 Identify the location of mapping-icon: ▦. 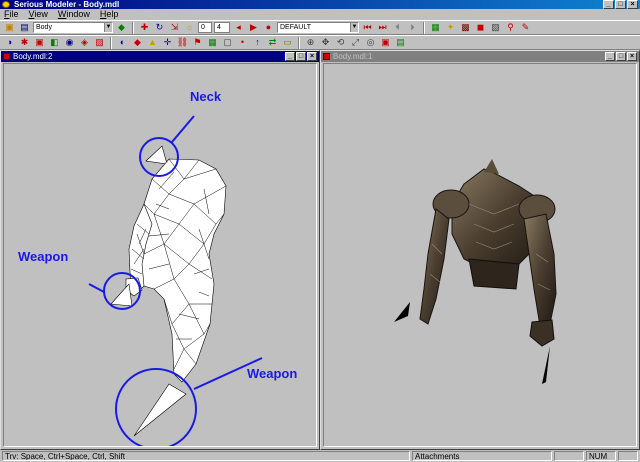
(435, 28).